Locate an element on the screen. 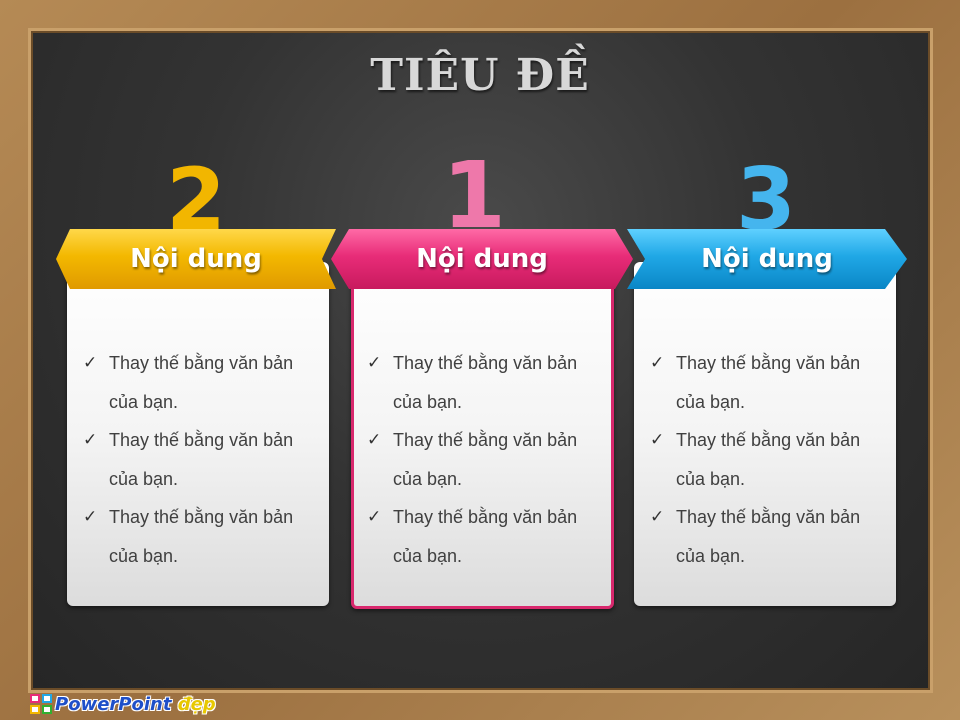  logo-text-main: PowerPoint is located at coordinates (113, 704).